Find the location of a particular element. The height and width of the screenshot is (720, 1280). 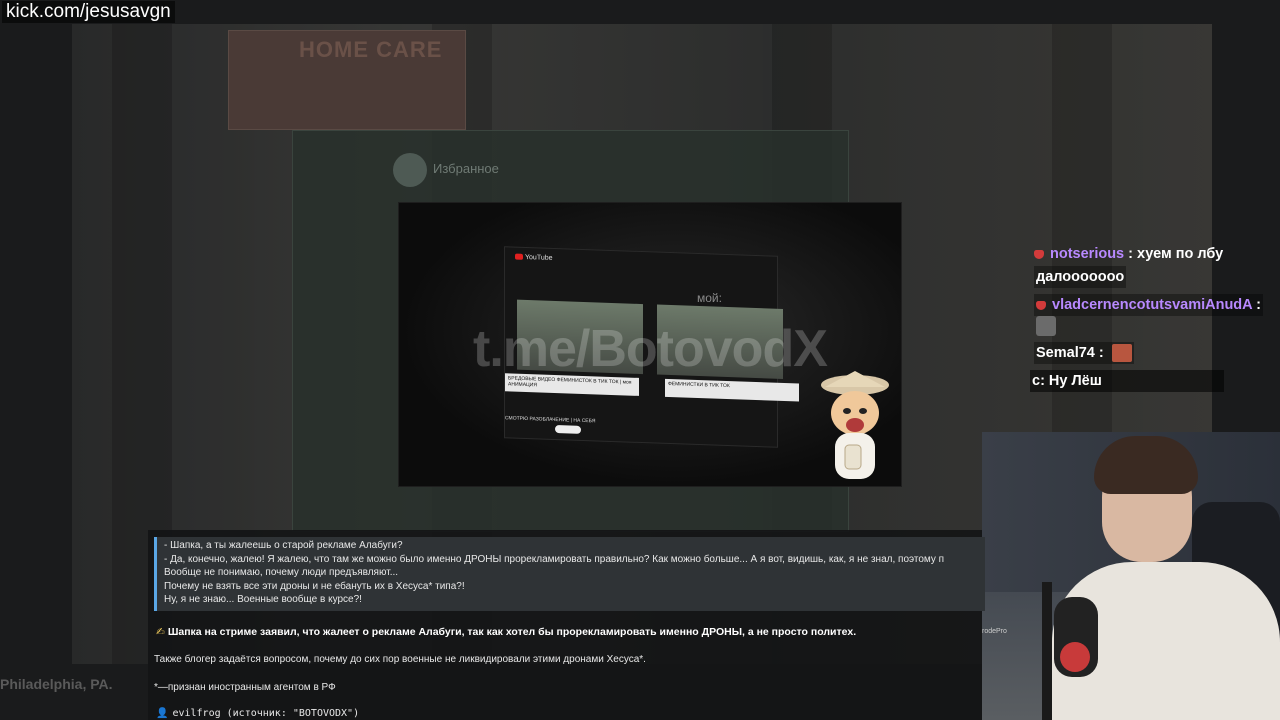

chat-username: vladcernencotutsvamiAnudA is located at coordinates (1152, 305).